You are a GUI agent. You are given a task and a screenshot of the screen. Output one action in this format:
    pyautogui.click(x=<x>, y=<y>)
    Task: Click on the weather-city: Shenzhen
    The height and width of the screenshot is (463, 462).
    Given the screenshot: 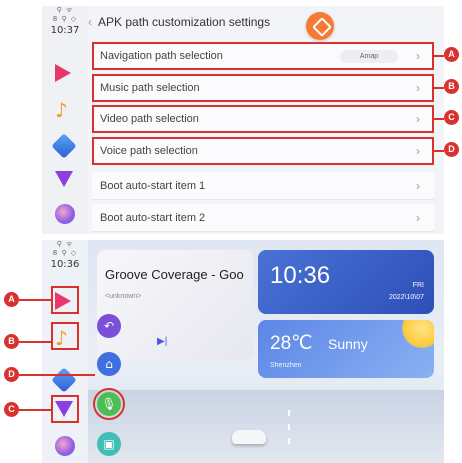 What is the action you would take?
    pyautogui.click(x=286, y=365)
    